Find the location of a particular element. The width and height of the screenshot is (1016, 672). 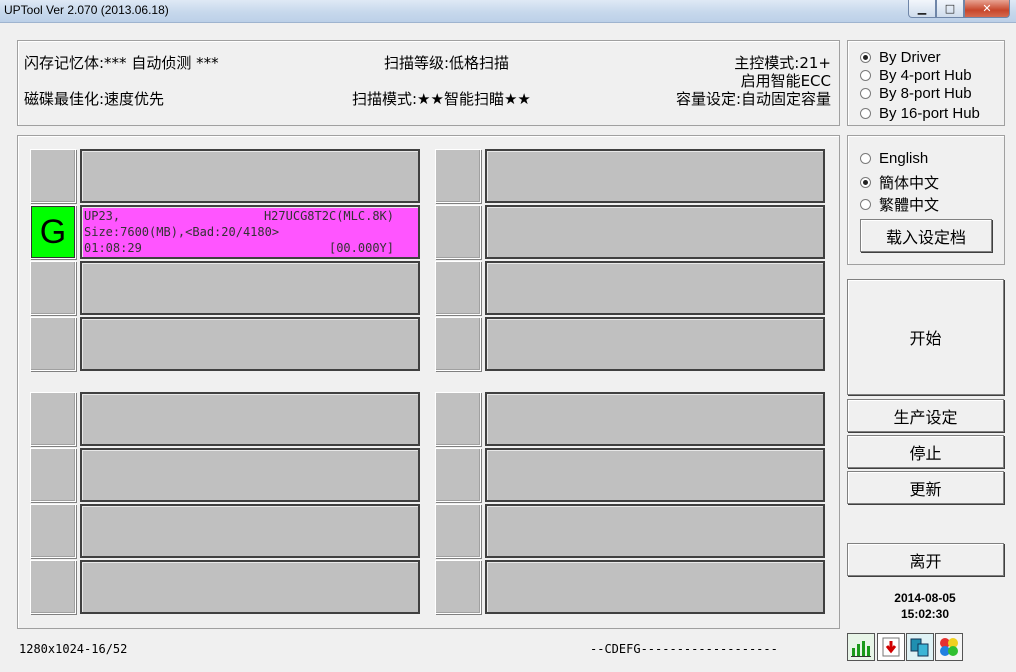

minimize-button: ▁ is located at coordinates (922, 9).